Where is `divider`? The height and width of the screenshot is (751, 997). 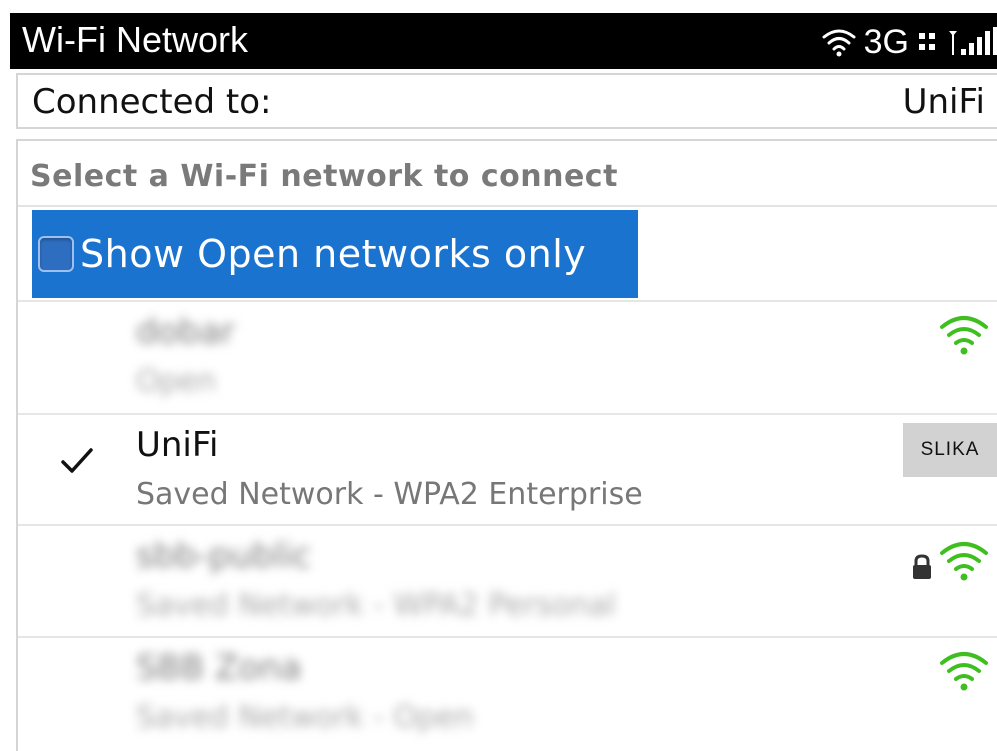
divider is located at coordinates (507, 206).